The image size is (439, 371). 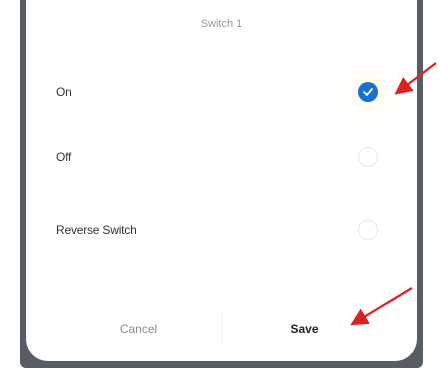 I want to click on option-label: Off, so click(x=64, y=157).